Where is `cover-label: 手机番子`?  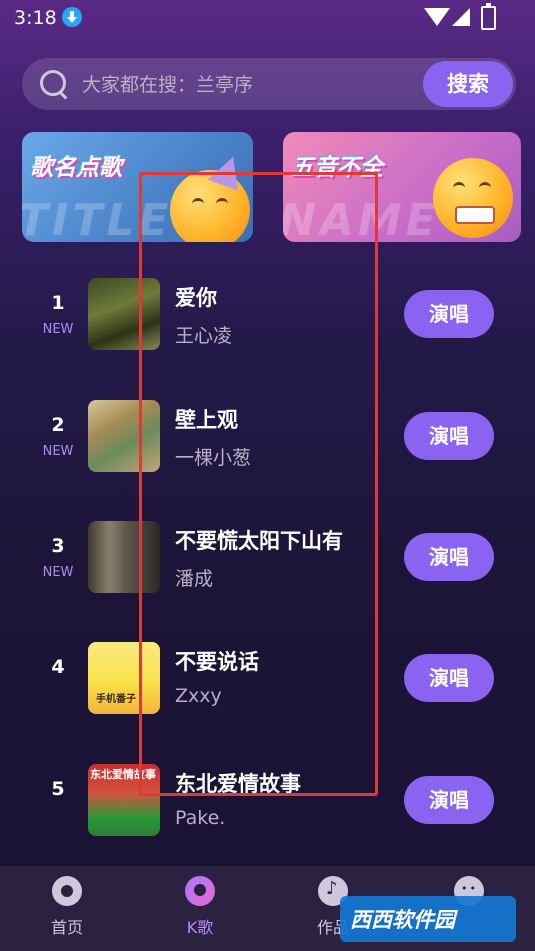
cover-label: 手机番子 is located at coordinates (116, 699).